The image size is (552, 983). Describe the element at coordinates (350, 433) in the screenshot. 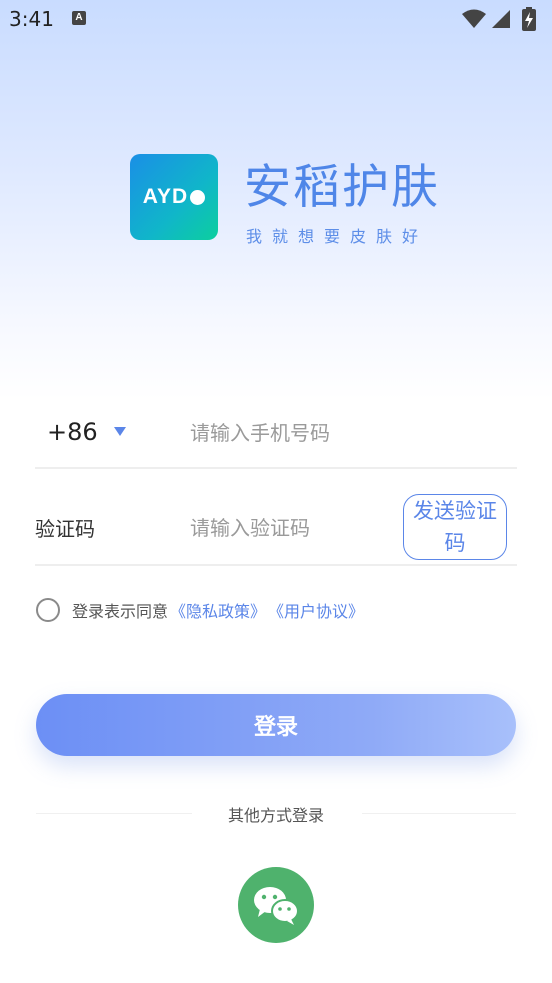

I see `phone-input` at that location.